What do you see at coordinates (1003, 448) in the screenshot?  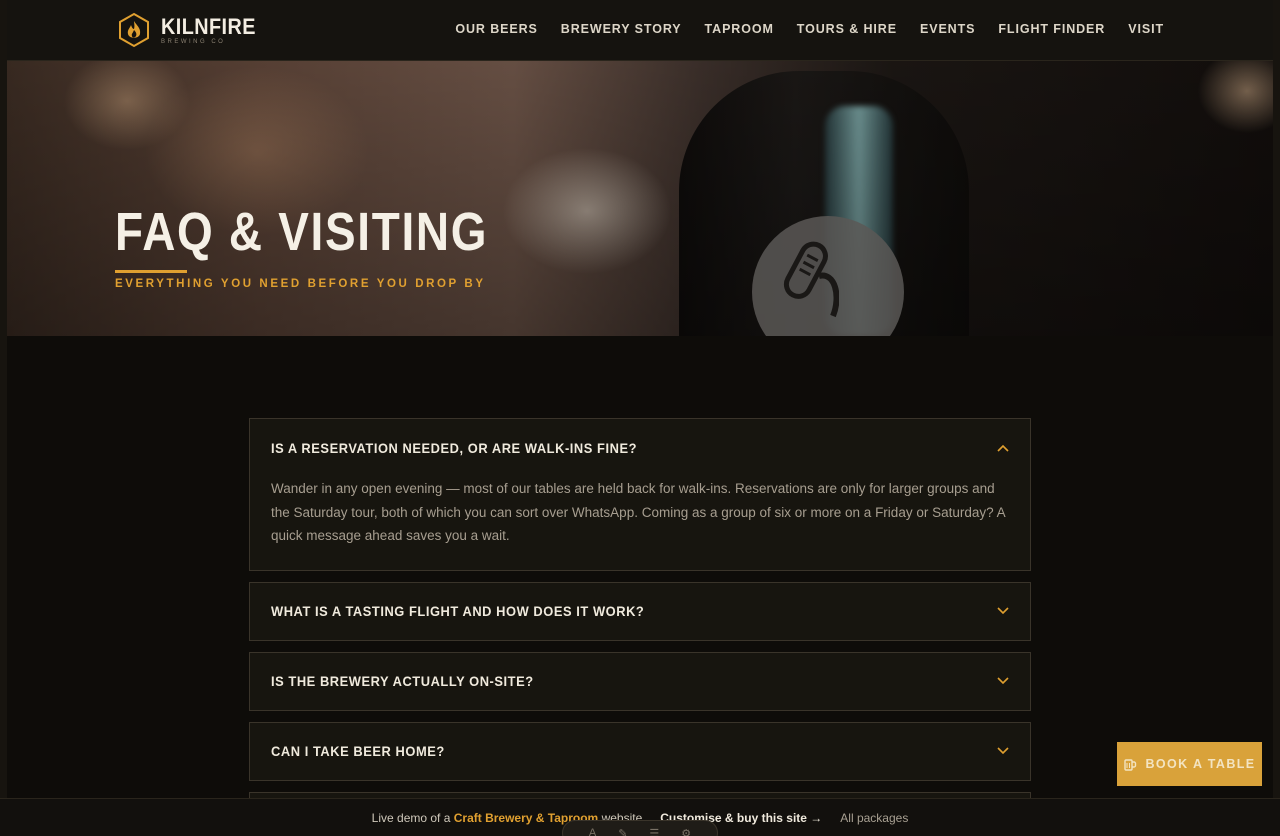 I see `chevron-up-icon` at bounding box center [1003, 448].